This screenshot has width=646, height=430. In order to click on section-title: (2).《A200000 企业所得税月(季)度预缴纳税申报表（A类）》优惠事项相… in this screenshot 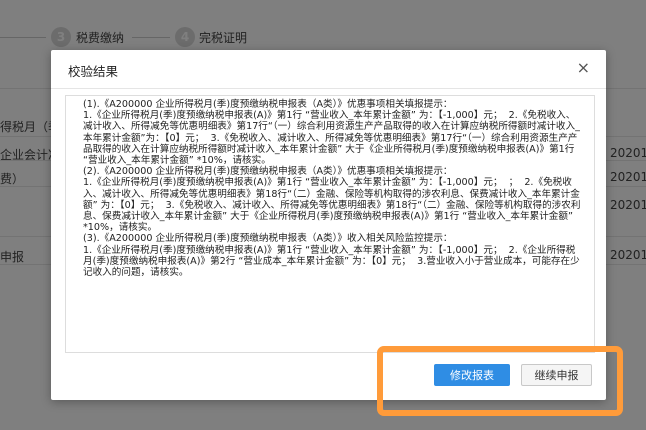, I will do `click(268, 172)`.